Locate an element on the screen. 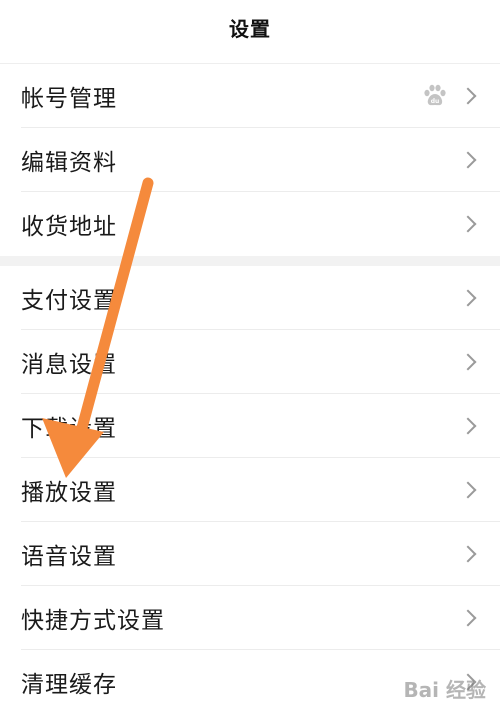 The width and height of the screenshot is (500, 717). settings-item-label: 收货地址 is located at coordinates (69, 227).